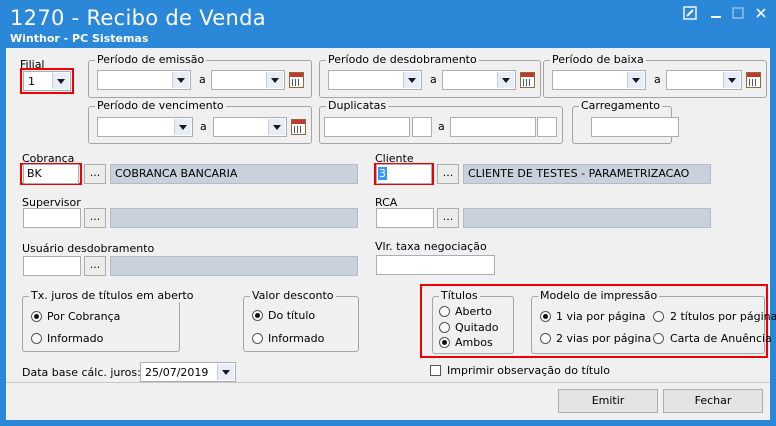 Image resolution: width=776 pixels, height=426 pixels. What do you see at coordinates (721, 338) in the screenshot?
I see `modelo-carta-anuencia-label: Carta de Anuência` at bounding box center [721, 338].